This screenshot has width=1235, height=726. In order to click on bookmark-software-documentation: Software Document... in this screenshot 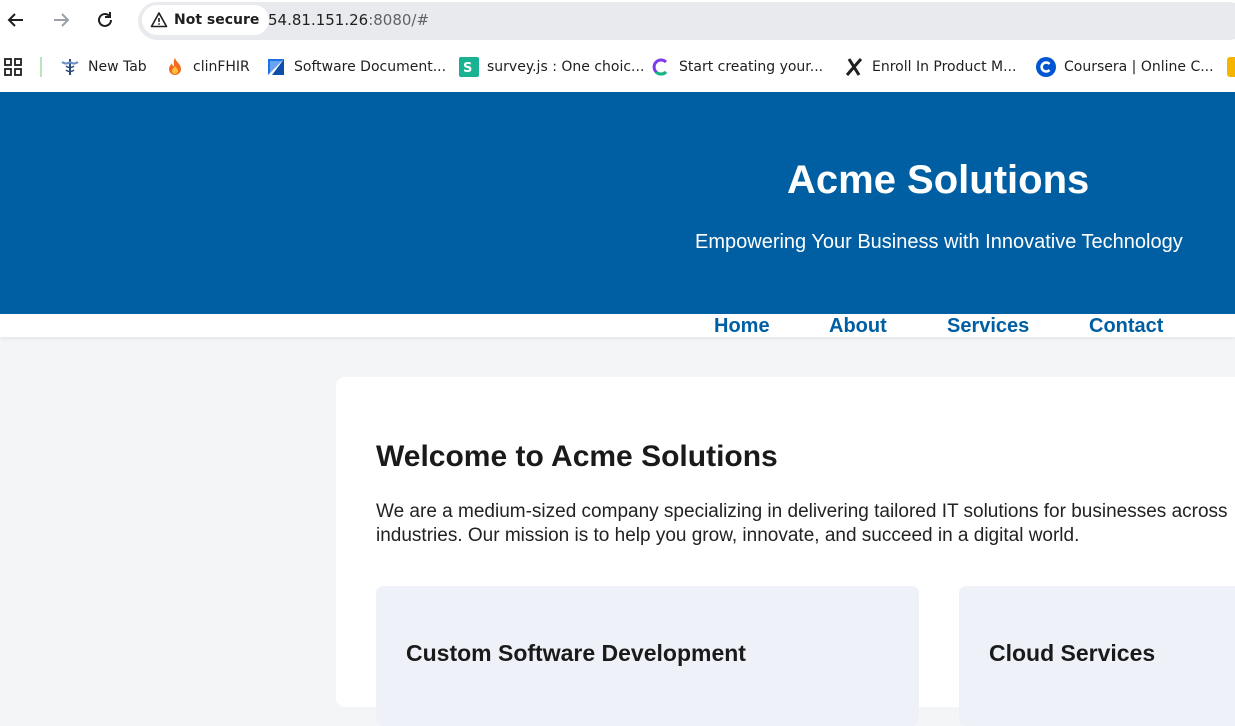, I will do `click(356, 67)`.